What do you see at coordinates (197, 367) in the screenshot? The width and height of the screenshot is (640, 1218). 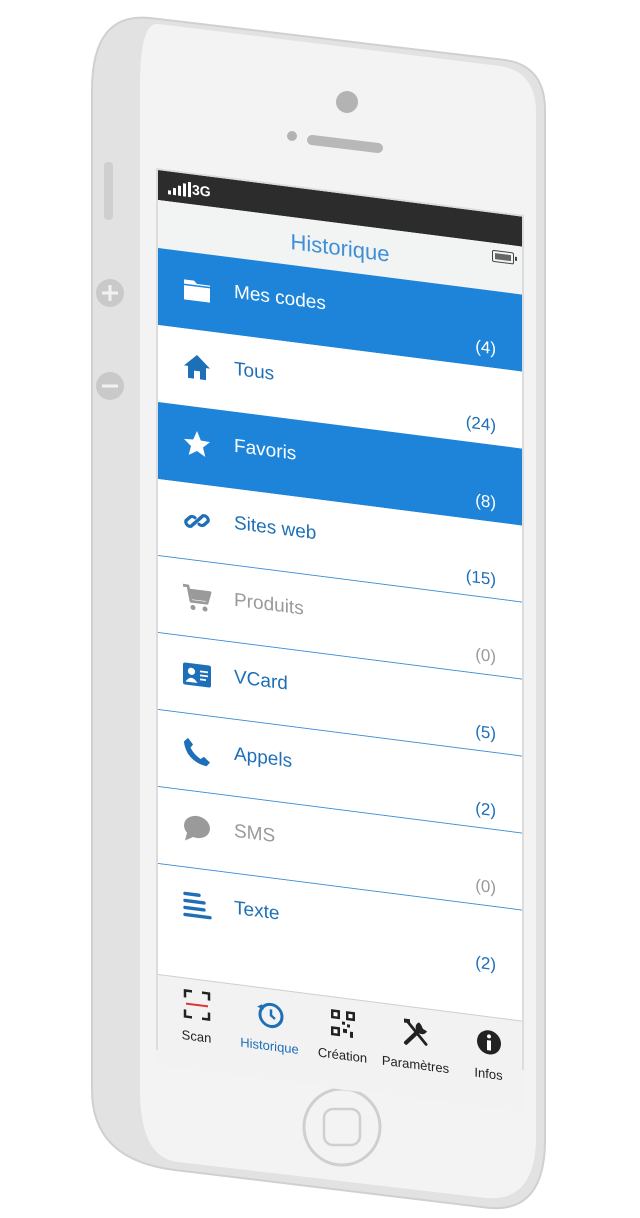 I see `home-icon` at bounding box center [197, 367].